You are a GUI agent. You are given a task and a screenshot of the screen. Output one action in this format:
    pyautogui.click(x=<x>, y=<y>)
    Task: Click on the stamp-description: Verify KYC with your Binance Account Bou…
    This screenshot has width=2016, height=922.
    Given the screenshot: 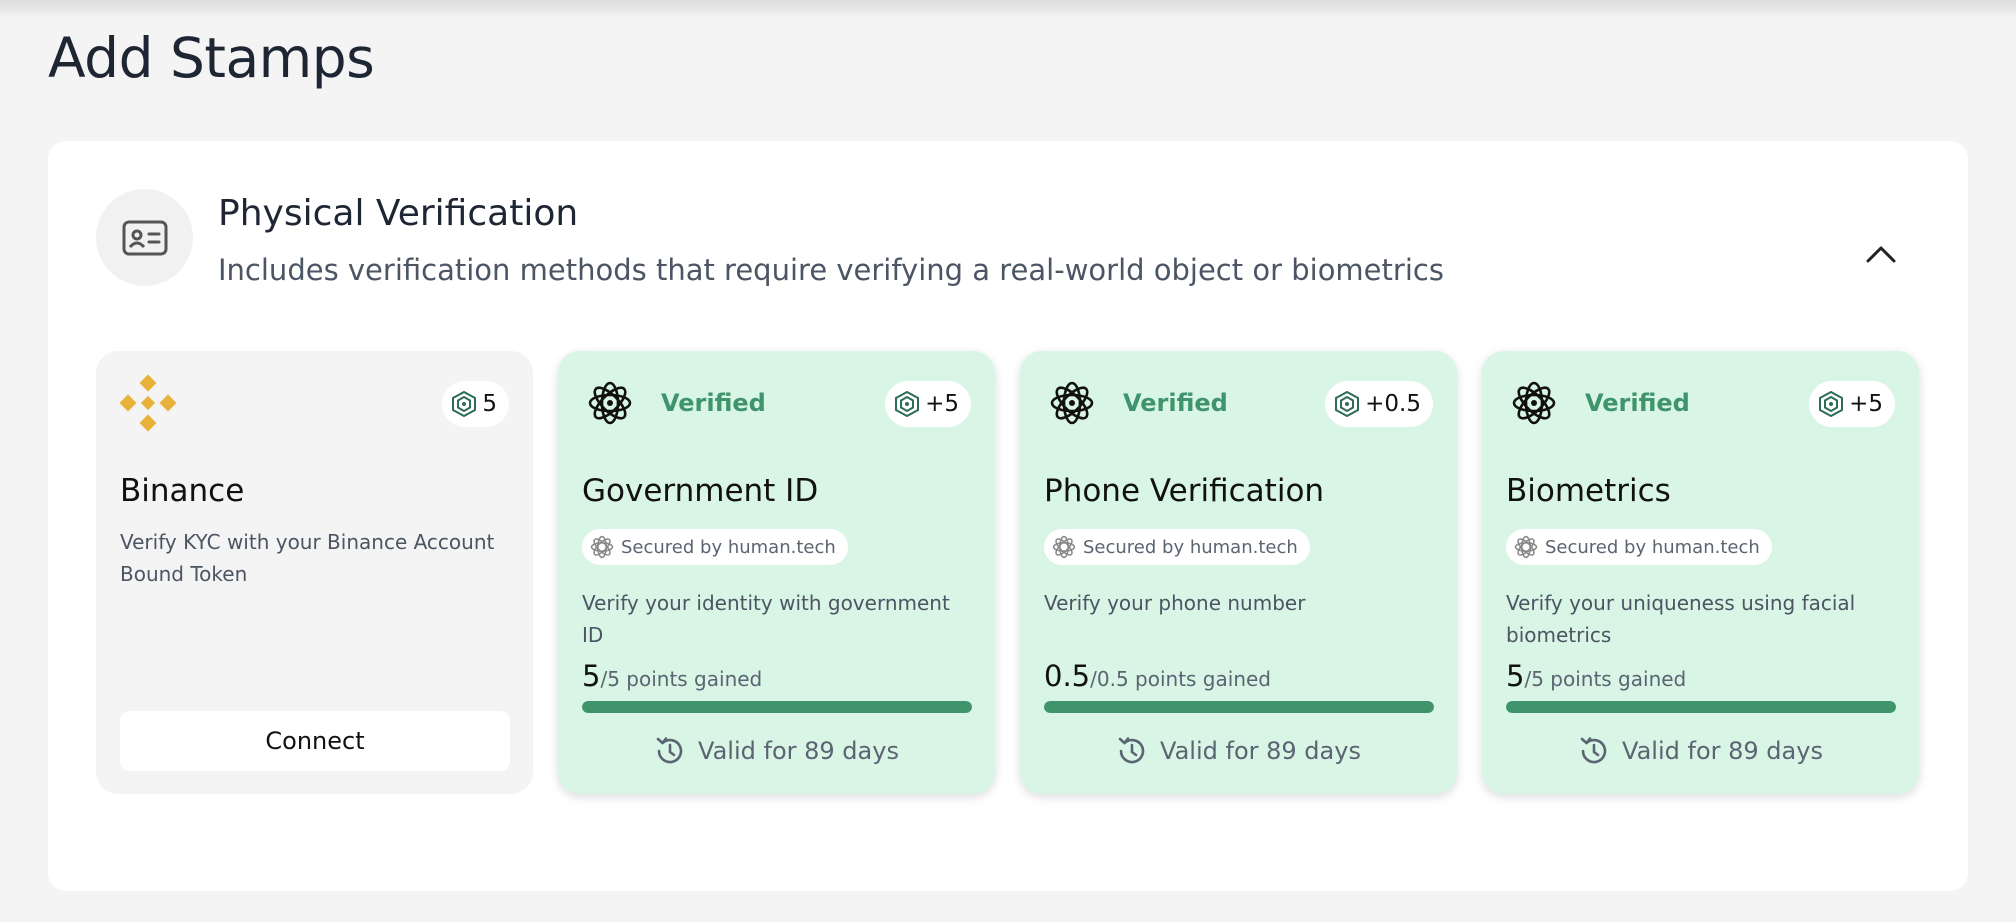 What is the action you would take?
    pyautogui.click(x=307, y=558)
    